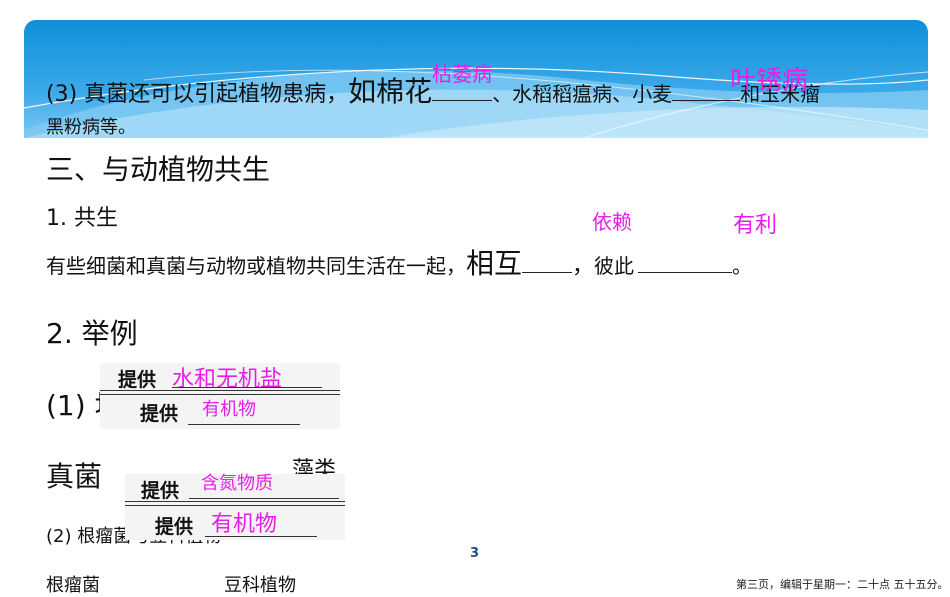 This screenshot has height=597, width=950. I want to click on footer-edit-note: 第三页，编辑于星期一：二十点 五十五分。, so click(842, 584).